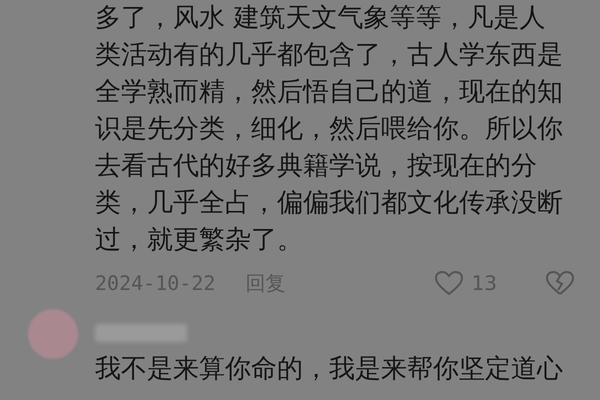 The width and height of the screenshot is (600, 400). I want to click on comment-text: 我不是来算你命的，我是来帮你坚定道心, so click(329, 369).